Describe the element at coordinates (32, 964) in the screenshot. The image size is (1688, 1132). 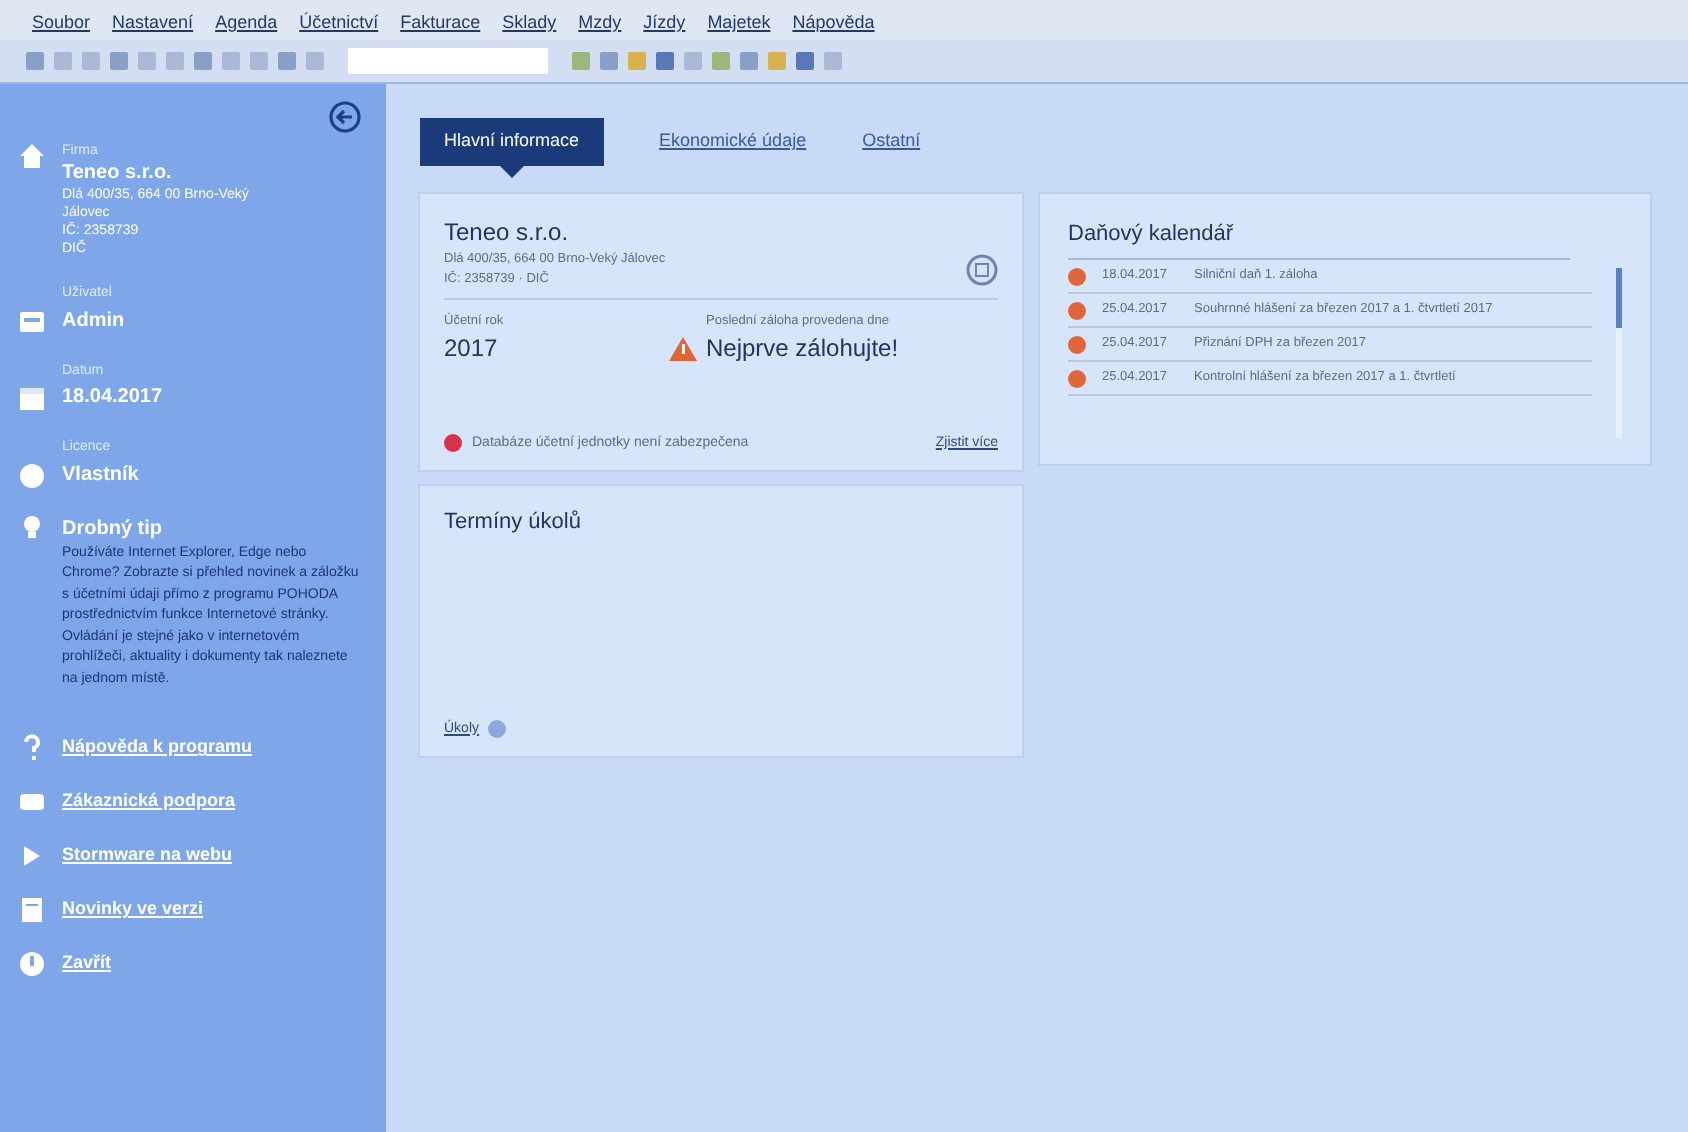
I see `power-icon` at that location.